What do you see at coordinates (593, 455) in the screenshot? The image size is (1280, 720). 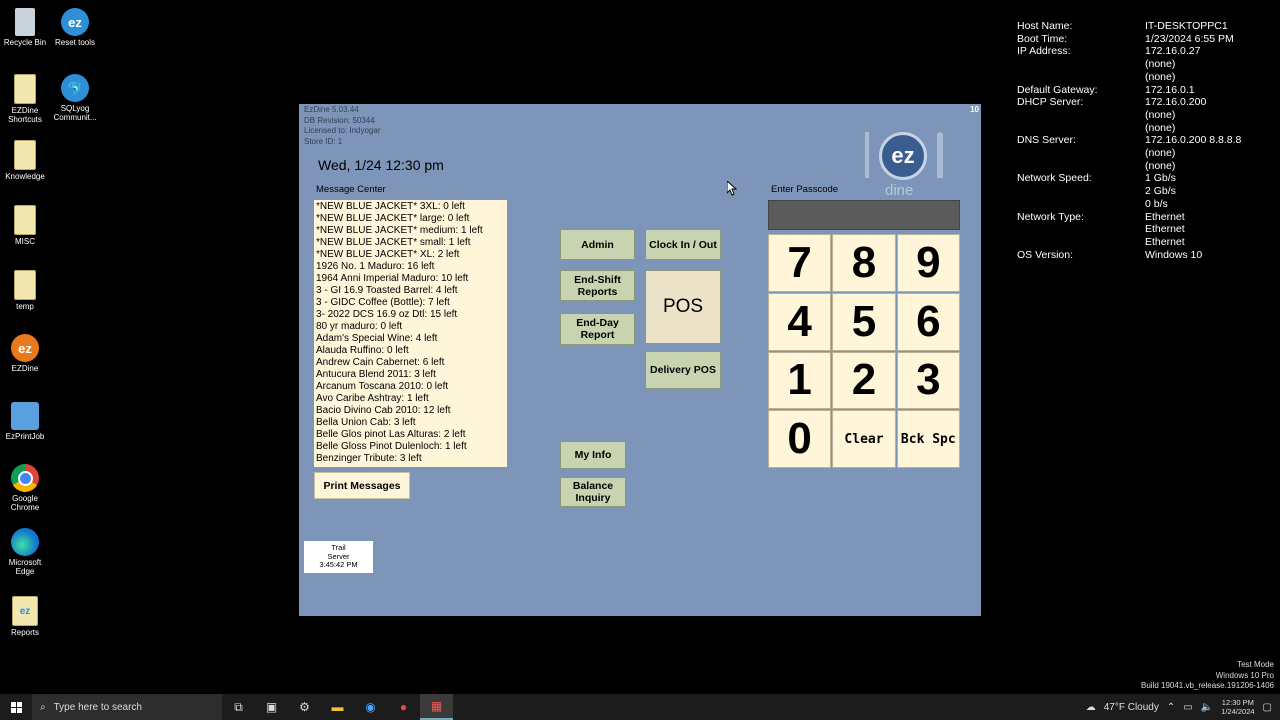 I see `my-info-button: My Info` at bounding box center [593, 455].